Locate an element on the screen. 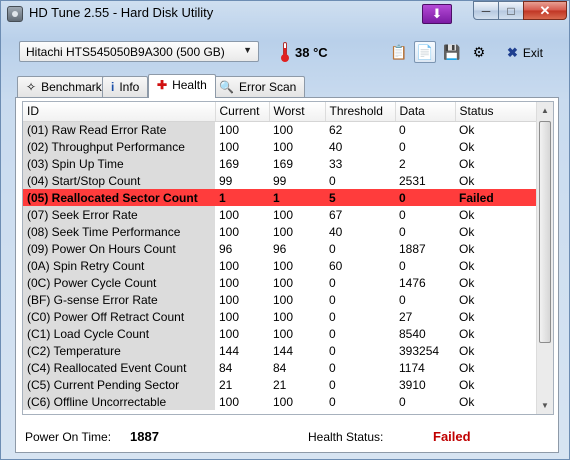 This screenshot has width=570, height=460. health-status-label: Health Status: is located at coordinates (346, 437).